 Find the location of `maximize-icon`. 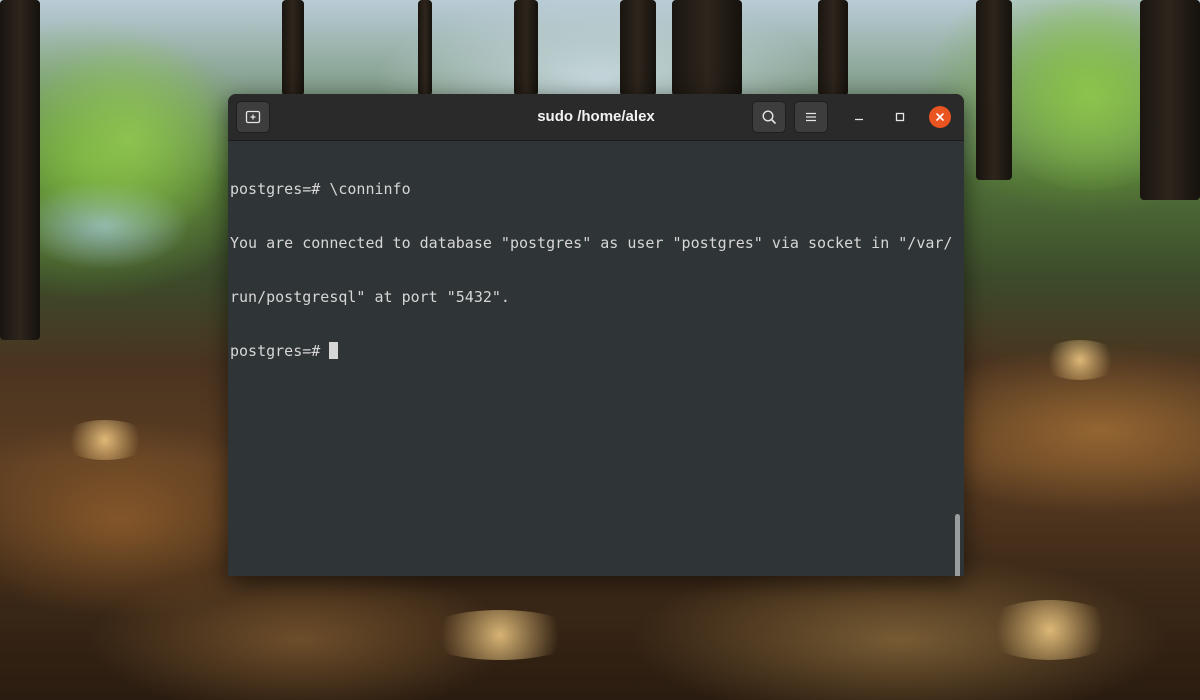

maximize-icon is located at coordinates (900, 117).